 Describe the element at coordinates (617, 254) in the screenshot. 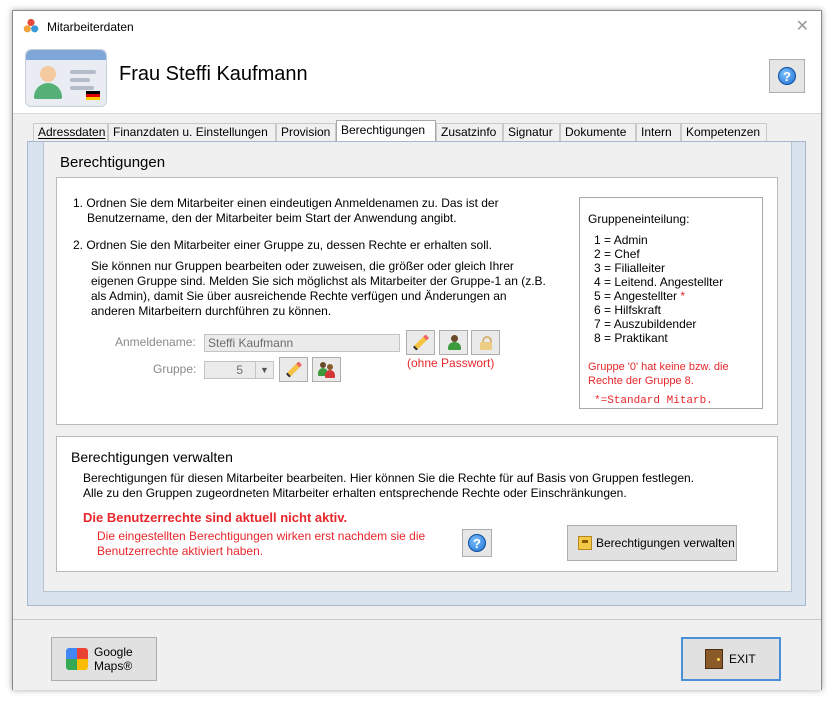

I see `legend-item-2: 2 = Chef` at that location.